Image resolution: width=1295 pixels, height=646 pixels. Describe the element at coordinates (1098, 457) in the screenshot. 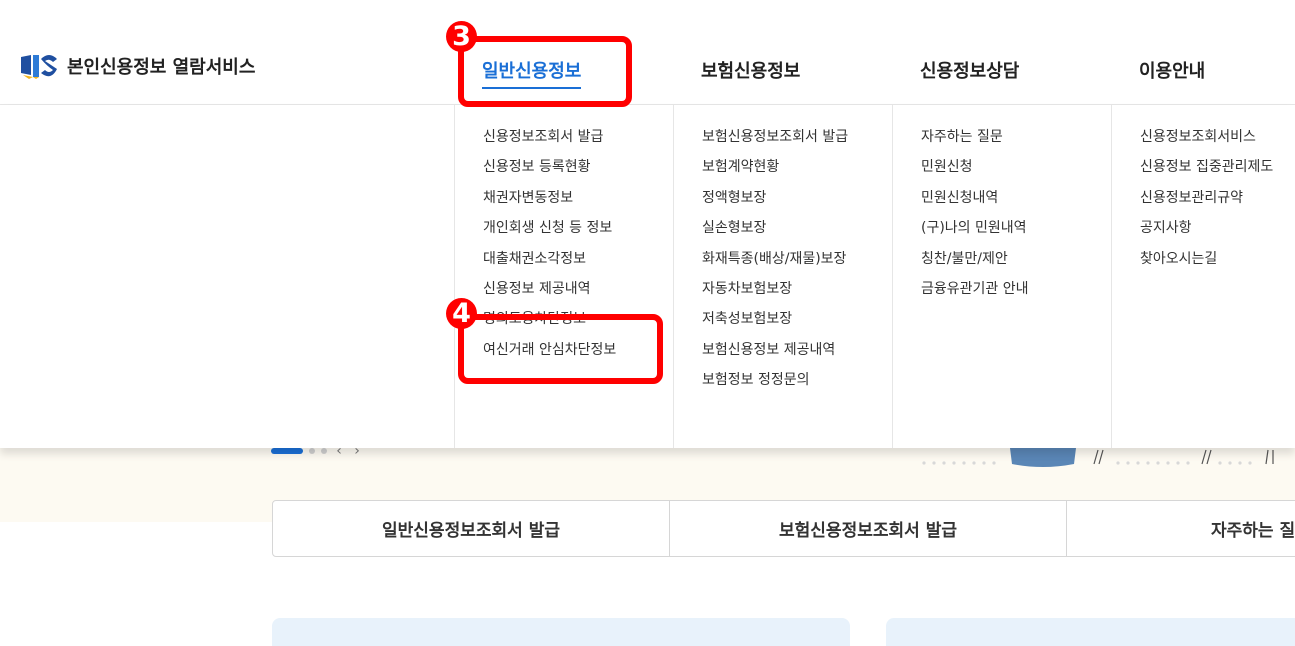

I see `hero-illustration` at that location.